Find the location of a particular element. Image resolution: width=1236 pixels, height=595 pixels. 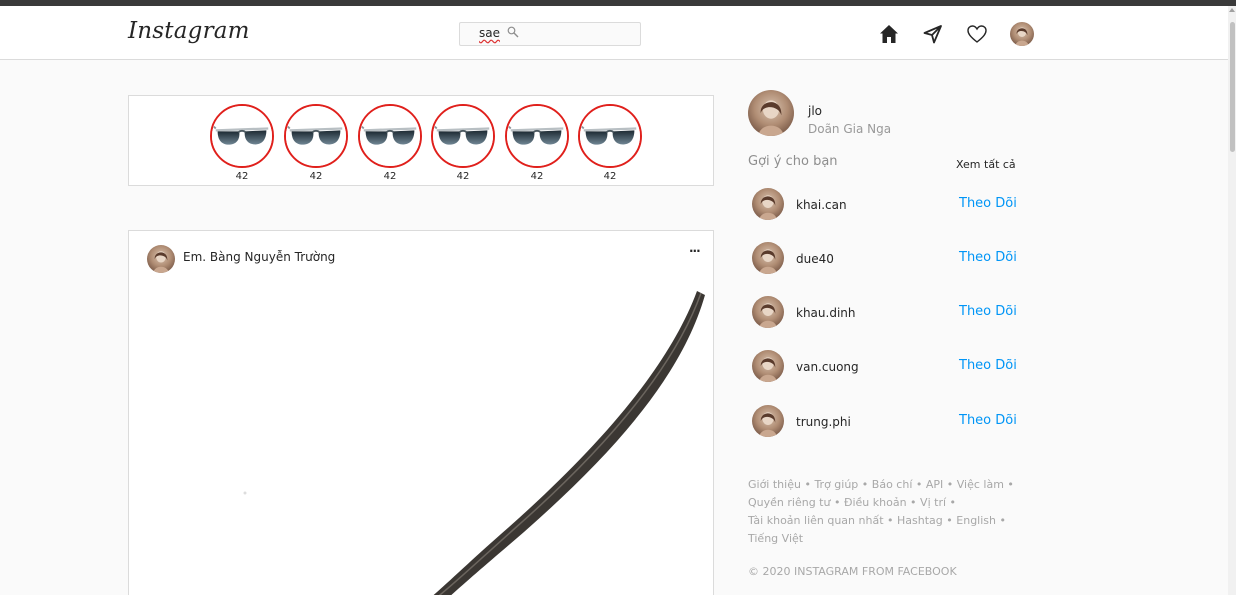

footer-link: Trợ giúp is located at coordinates (836, 484).